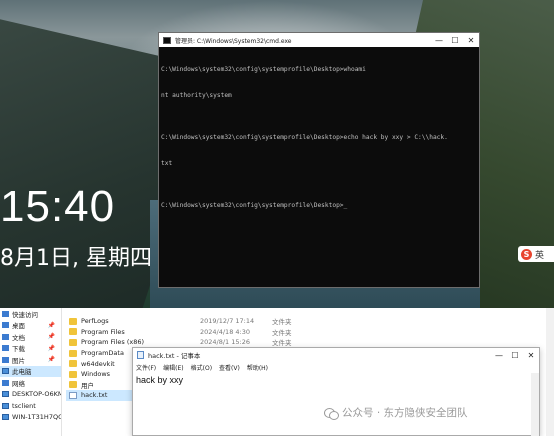 The width and height of the screenshot is (554, 436). I want to click on notepad-menubar: 文件(F) 编辑(E) 格式(O) 查看(V) 帮助(H), so click(336, 367).